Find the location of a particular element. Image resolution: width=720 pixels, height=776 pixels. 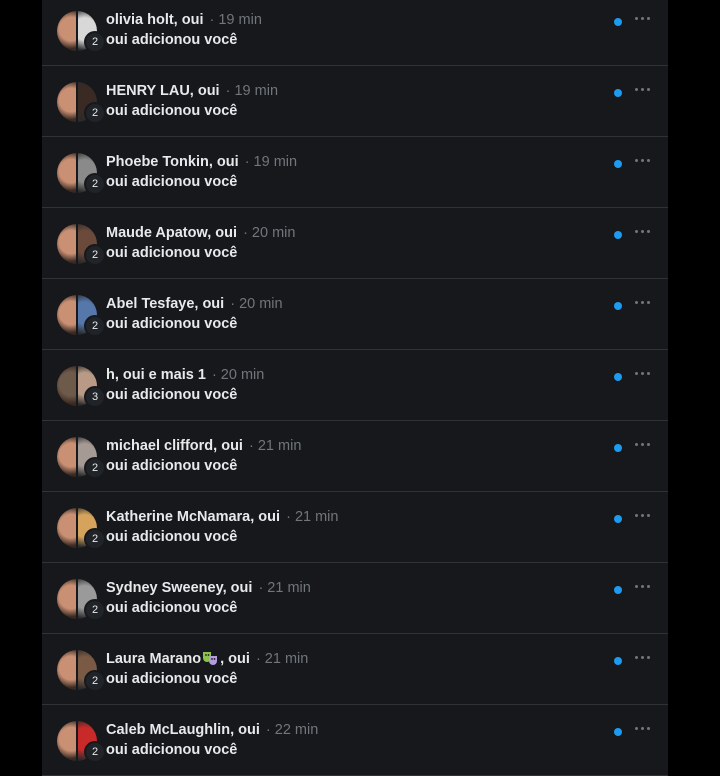

notification-title: h, oui e mais 1 · 20 min is located at coordinates (185, 375).